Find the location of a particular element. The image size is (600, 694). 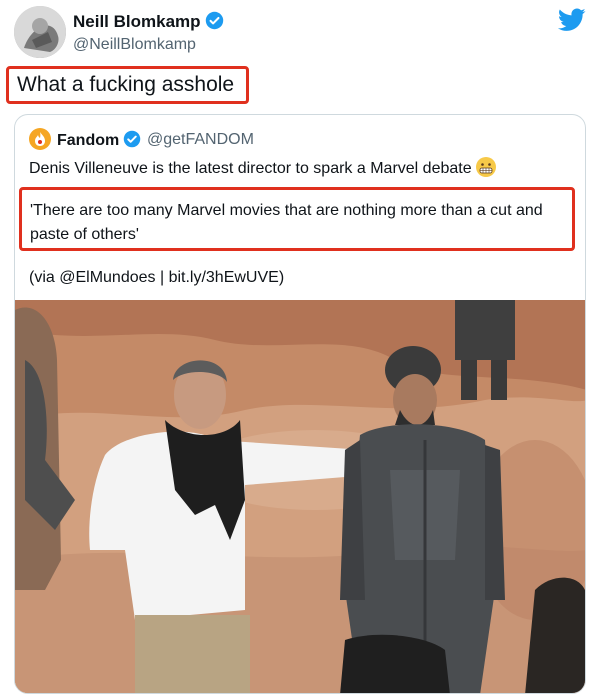

quote-author-handle: @getFANDOM is located at coordinates (200, 140).